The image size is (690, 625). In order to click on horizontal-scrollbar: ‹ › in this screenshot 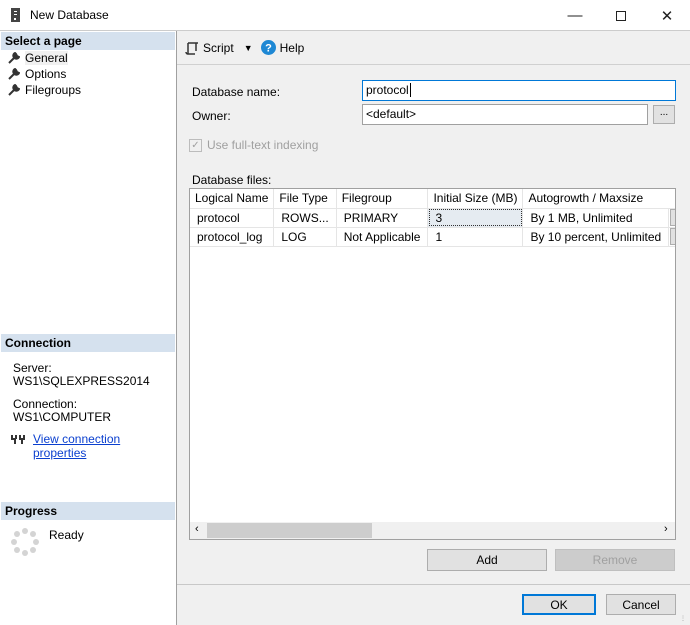, I will do `click(432, 530)`.